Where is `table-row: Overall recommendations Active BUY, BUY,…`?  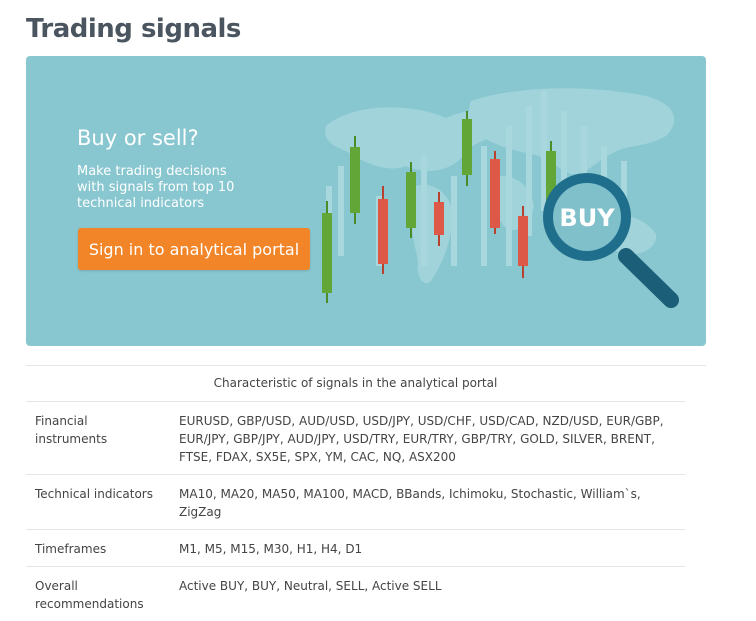
table-row: Overall recommendations Active BUY, BUY,… is located at coordinates (355, 594).